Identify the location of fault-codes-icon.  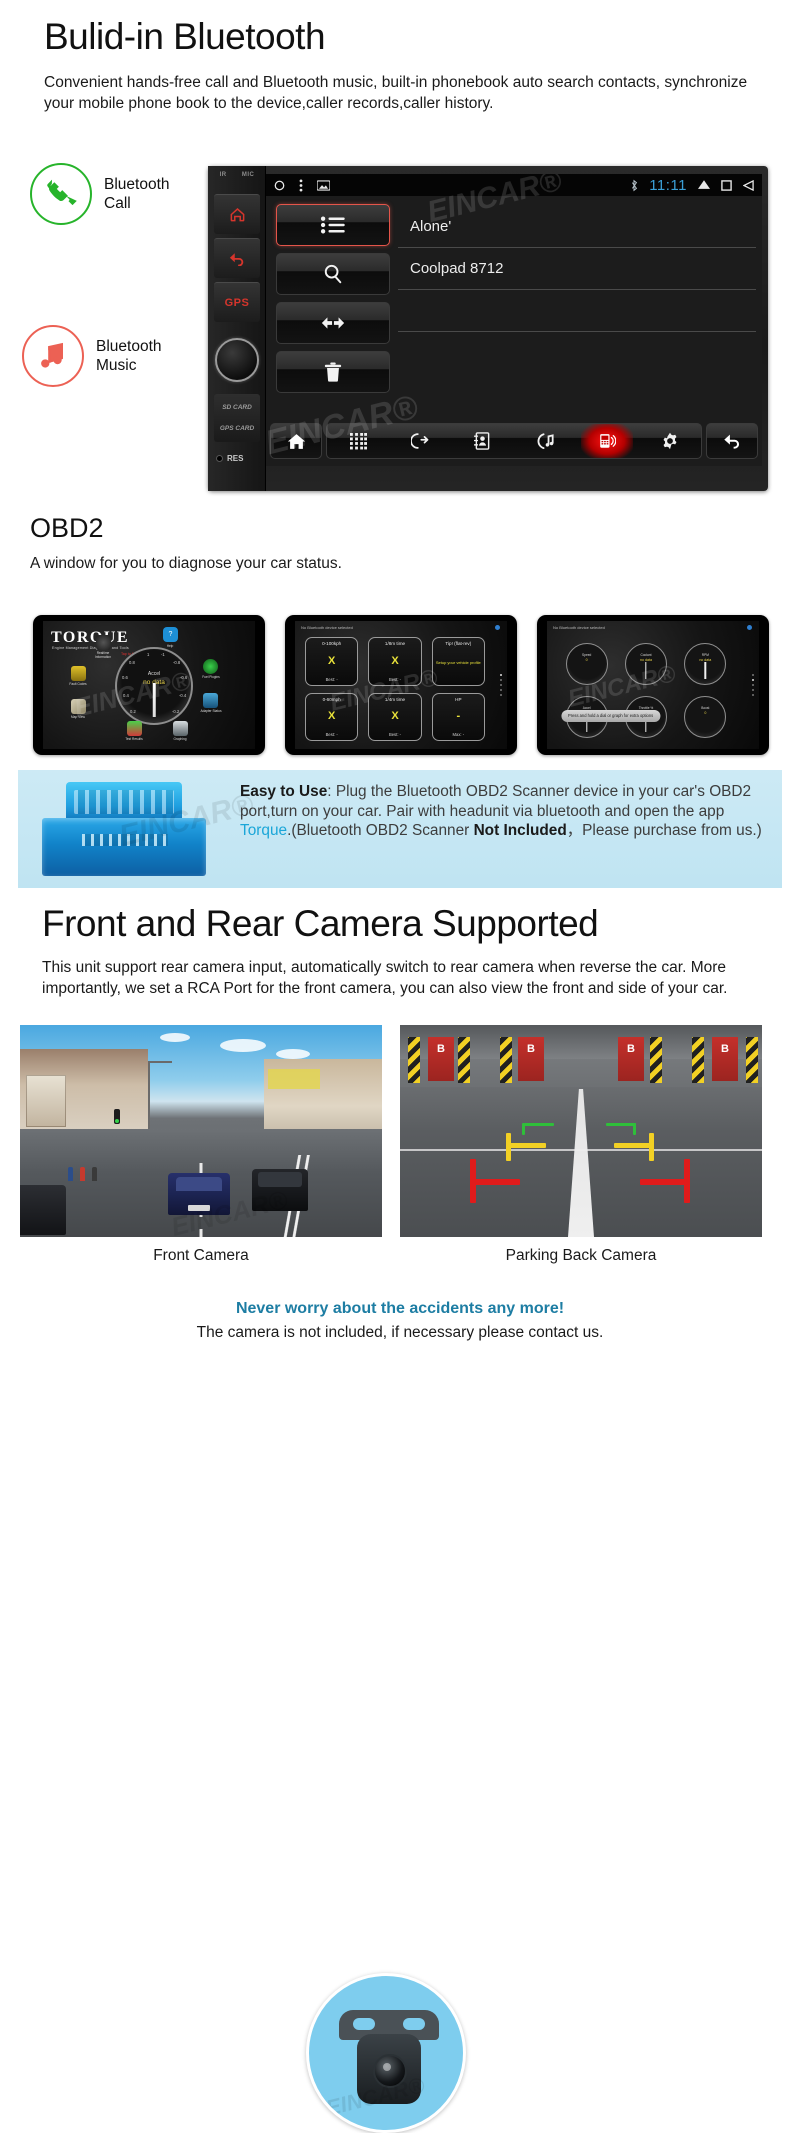
(78, 673).